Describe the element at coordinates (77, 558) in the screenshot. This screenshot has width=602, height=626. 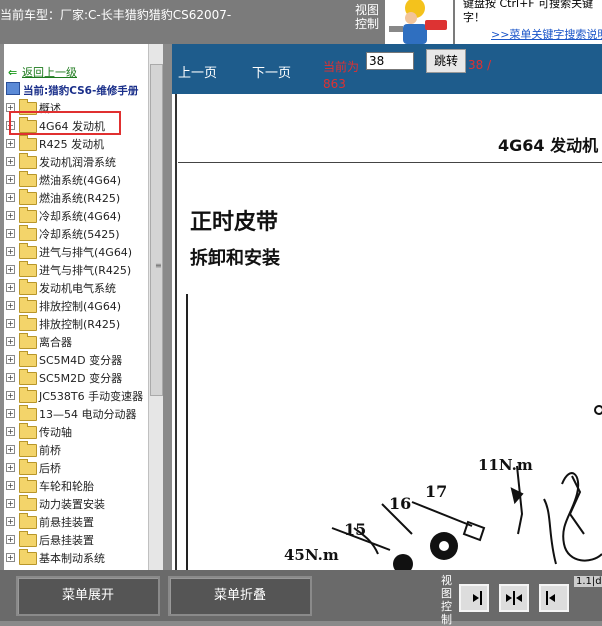
I see `tree-item: + 基本制动系统` at that location.